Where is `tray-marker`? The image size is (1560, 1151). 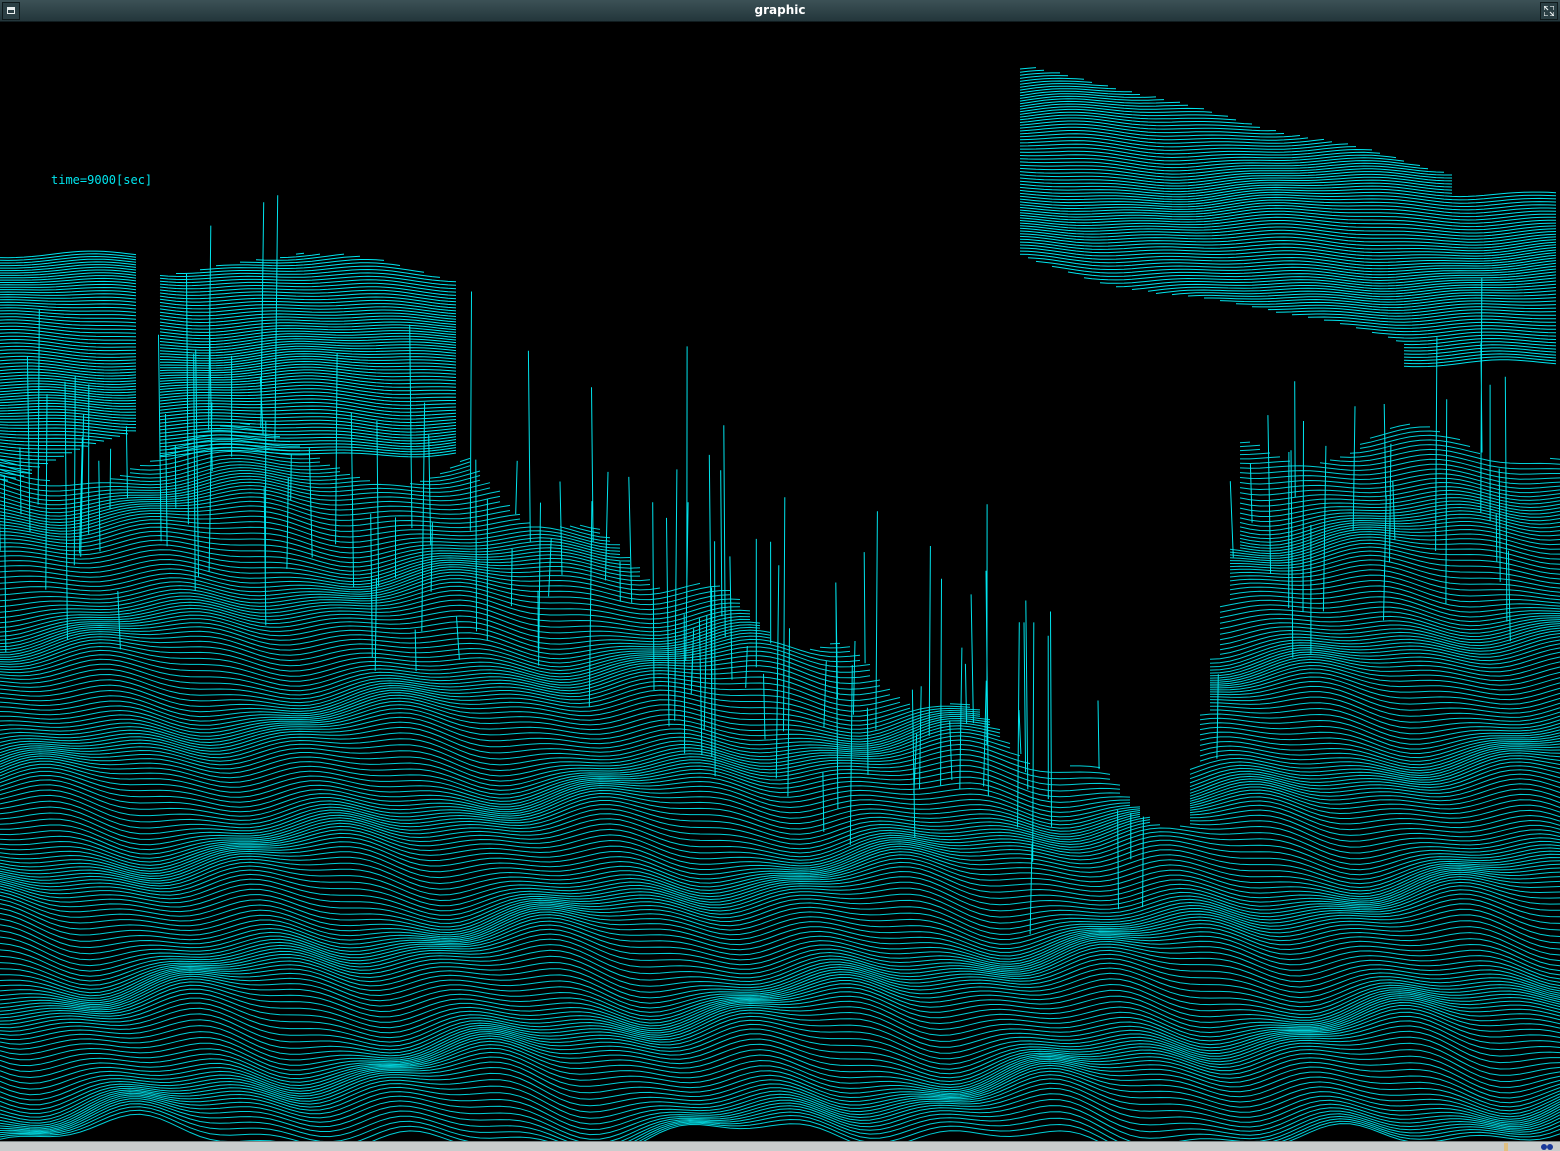 tray-marker is located at coordinates (1506, 1147).